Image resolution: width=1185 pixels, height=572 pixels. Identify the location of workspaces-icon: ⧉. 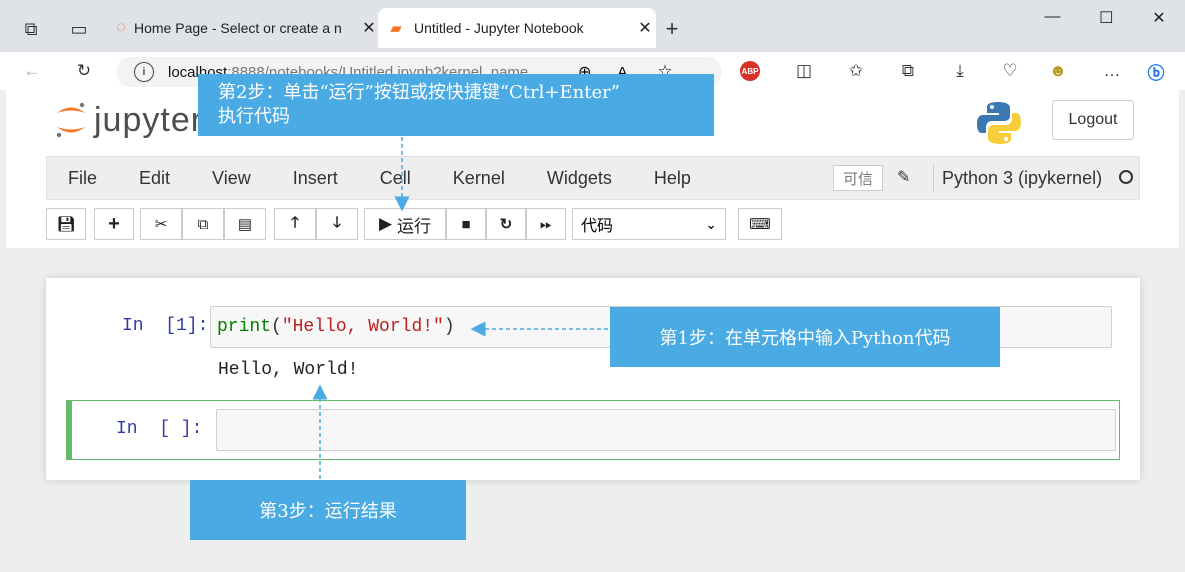
(31, 29).